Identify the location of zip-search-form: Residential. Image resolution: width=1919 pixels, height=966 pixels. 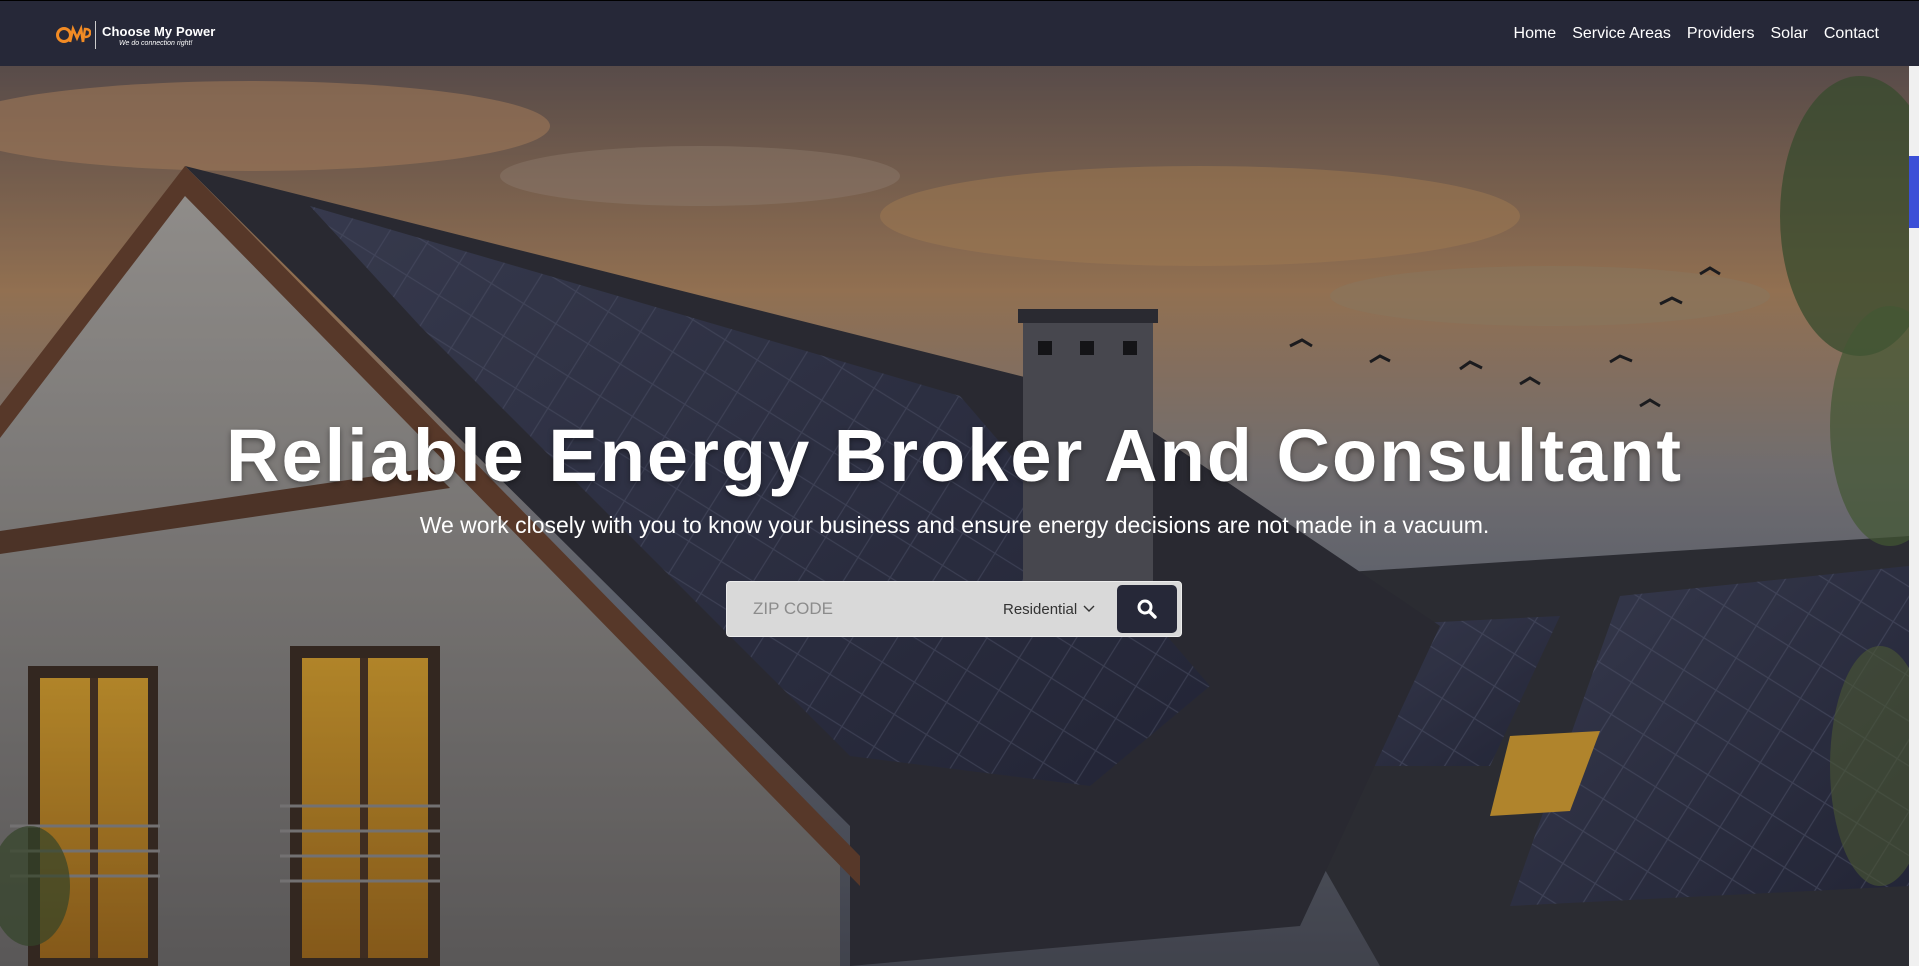
(954, 609).